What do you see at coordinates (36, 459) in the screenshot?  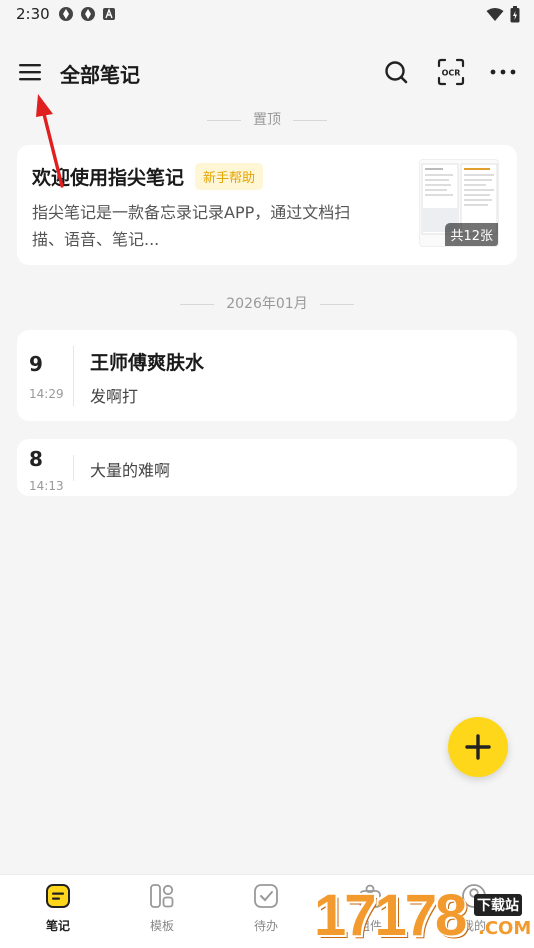 I see `note-day: 8` at bounding box center [36, 459].